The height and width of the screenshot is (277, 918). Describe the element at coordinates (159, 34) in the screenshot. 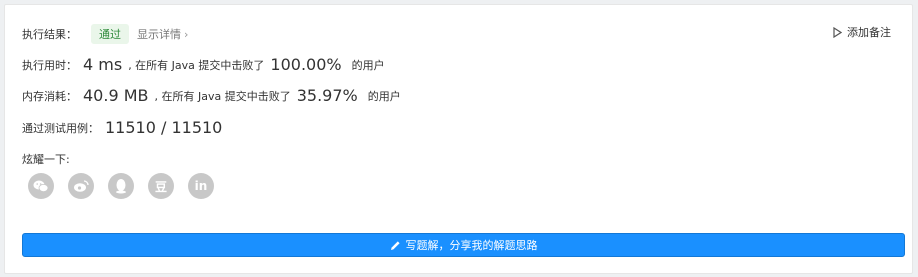

I see `show-details-label: 显示详情` at that location.